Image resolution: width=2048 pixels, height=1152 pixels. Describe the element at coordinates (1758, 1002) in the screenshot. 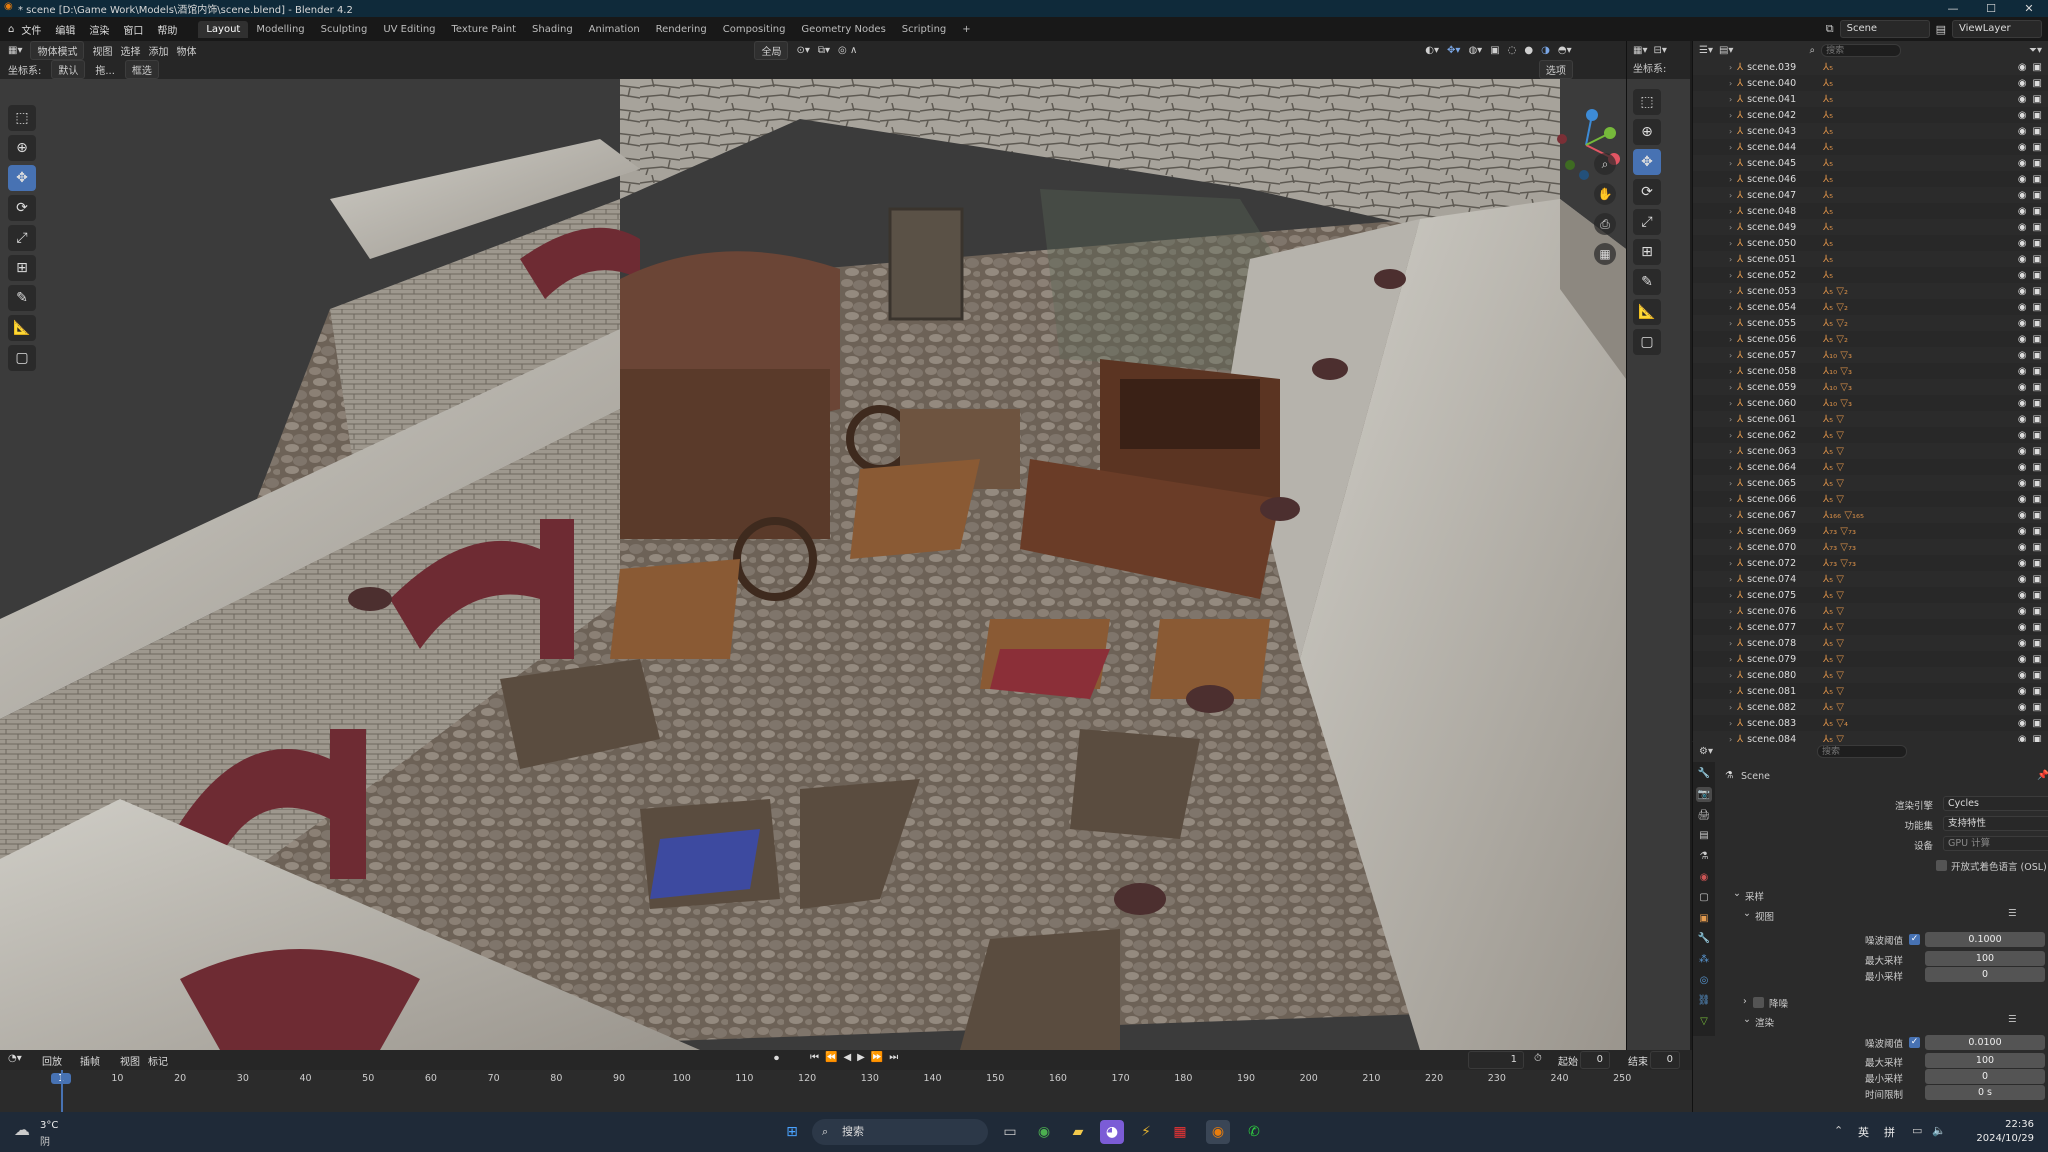

I see `denoise-checkbox` at that location.